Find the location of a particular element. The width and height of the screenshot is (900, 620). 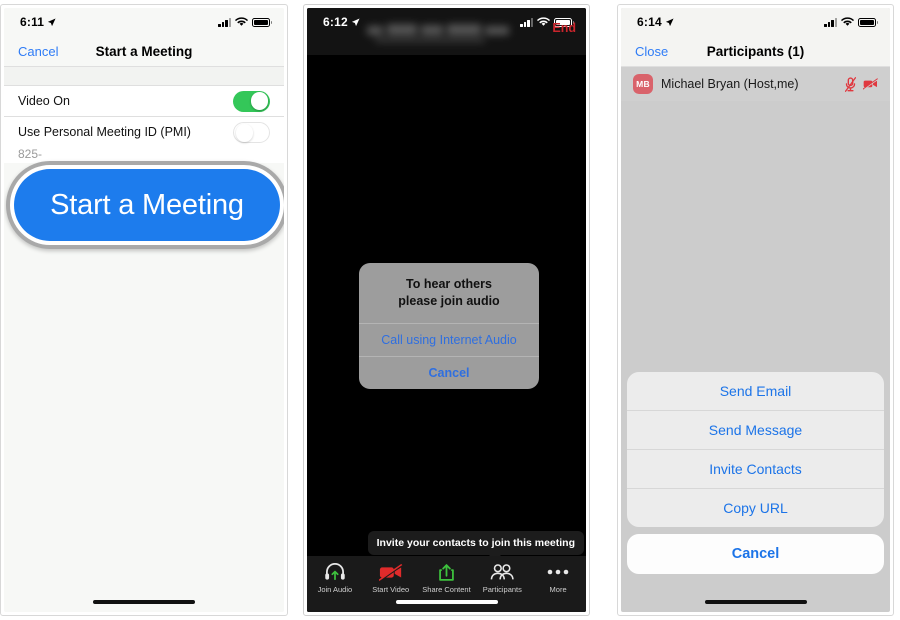

navigation-bar: Close Participants (1) is located at coordinates (755, 51).